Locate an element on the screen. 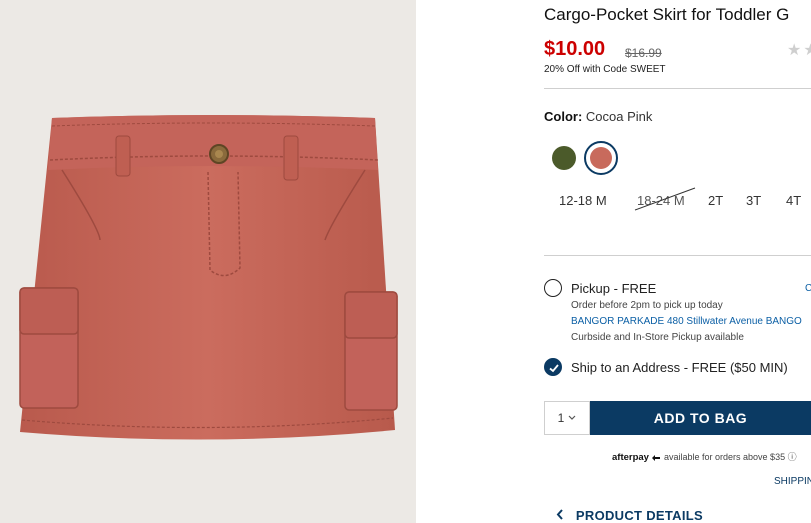 The height and width of the screenshot is (523, 811). pickup-options: Curbside and In-Store Pickup available is located at coordinates (657, 337).